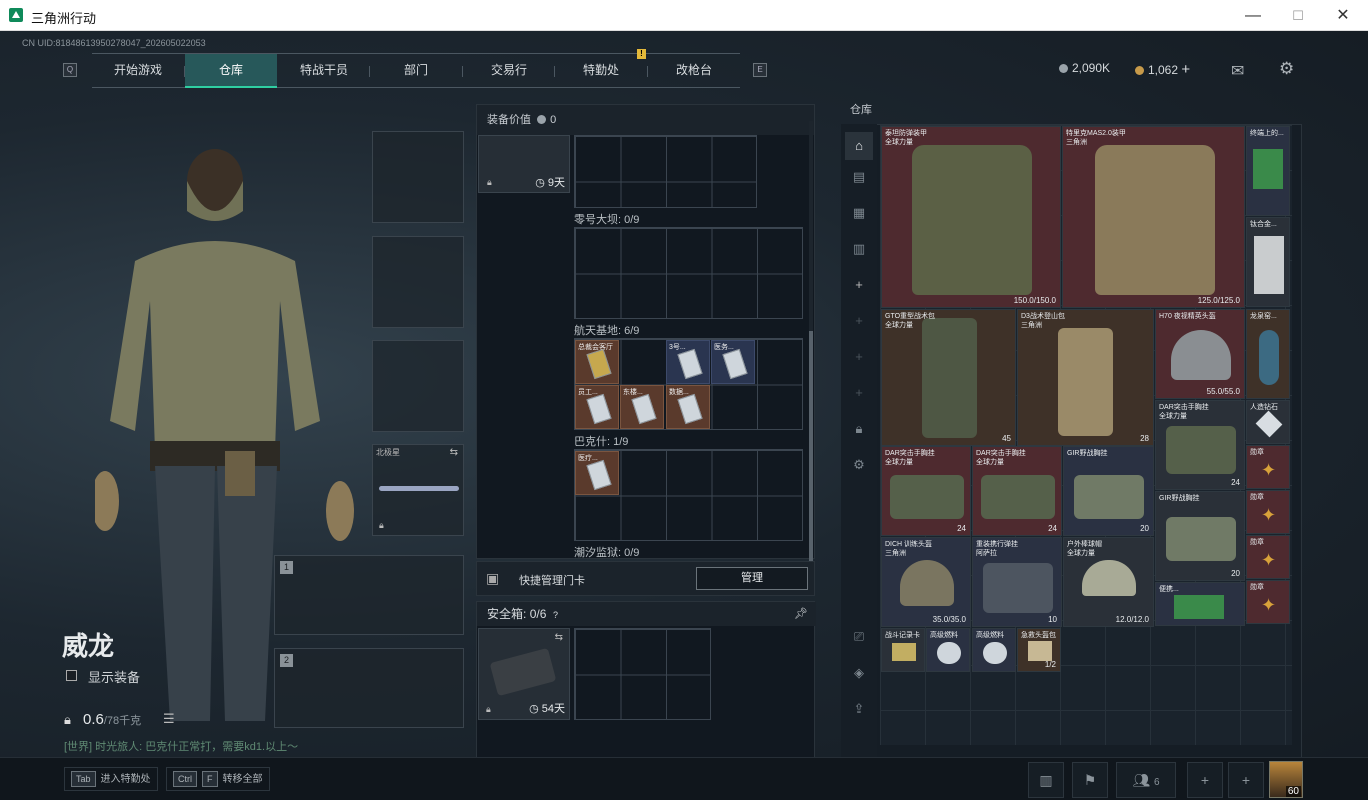  What do you see at coordinates (418, 177) in the screenshot?
I see `helmet-slot` at bounding box center [418, 177].